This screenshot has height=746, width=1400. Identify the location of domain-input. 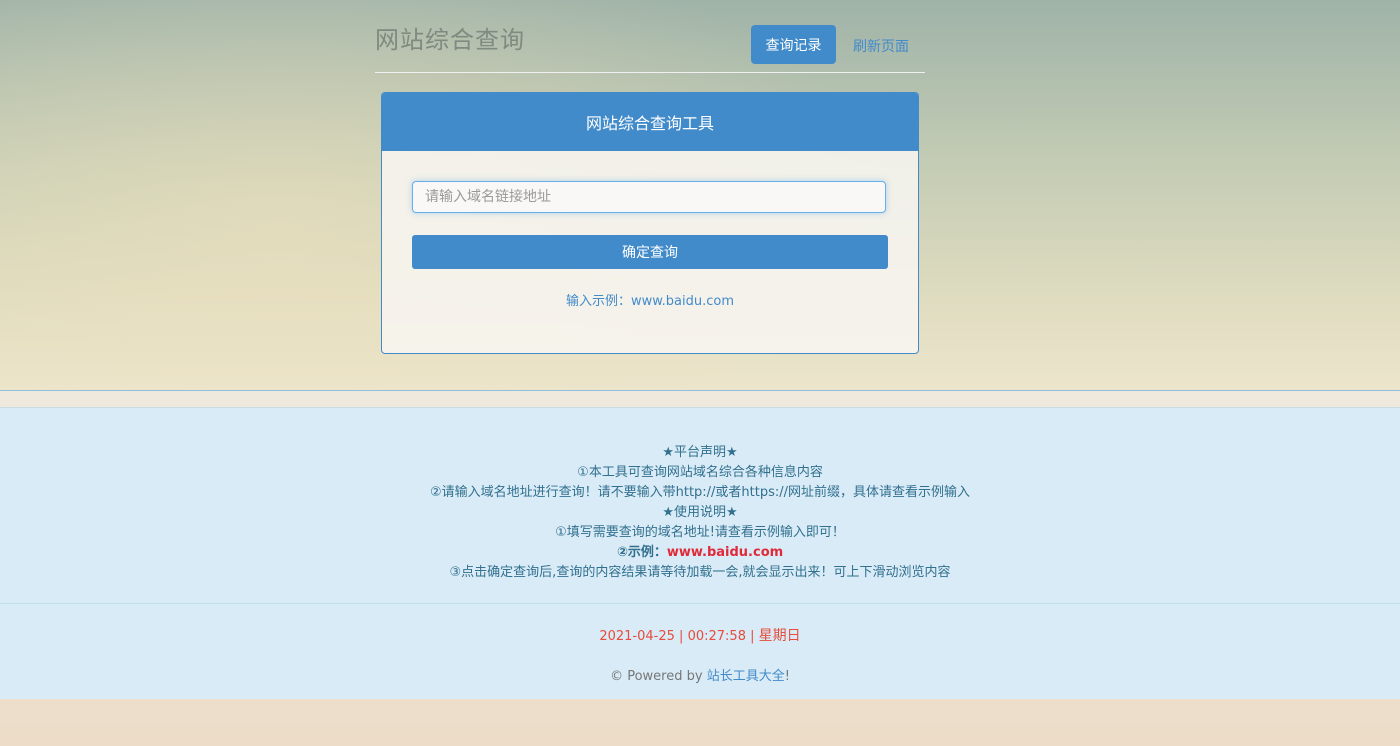
(649, 197).